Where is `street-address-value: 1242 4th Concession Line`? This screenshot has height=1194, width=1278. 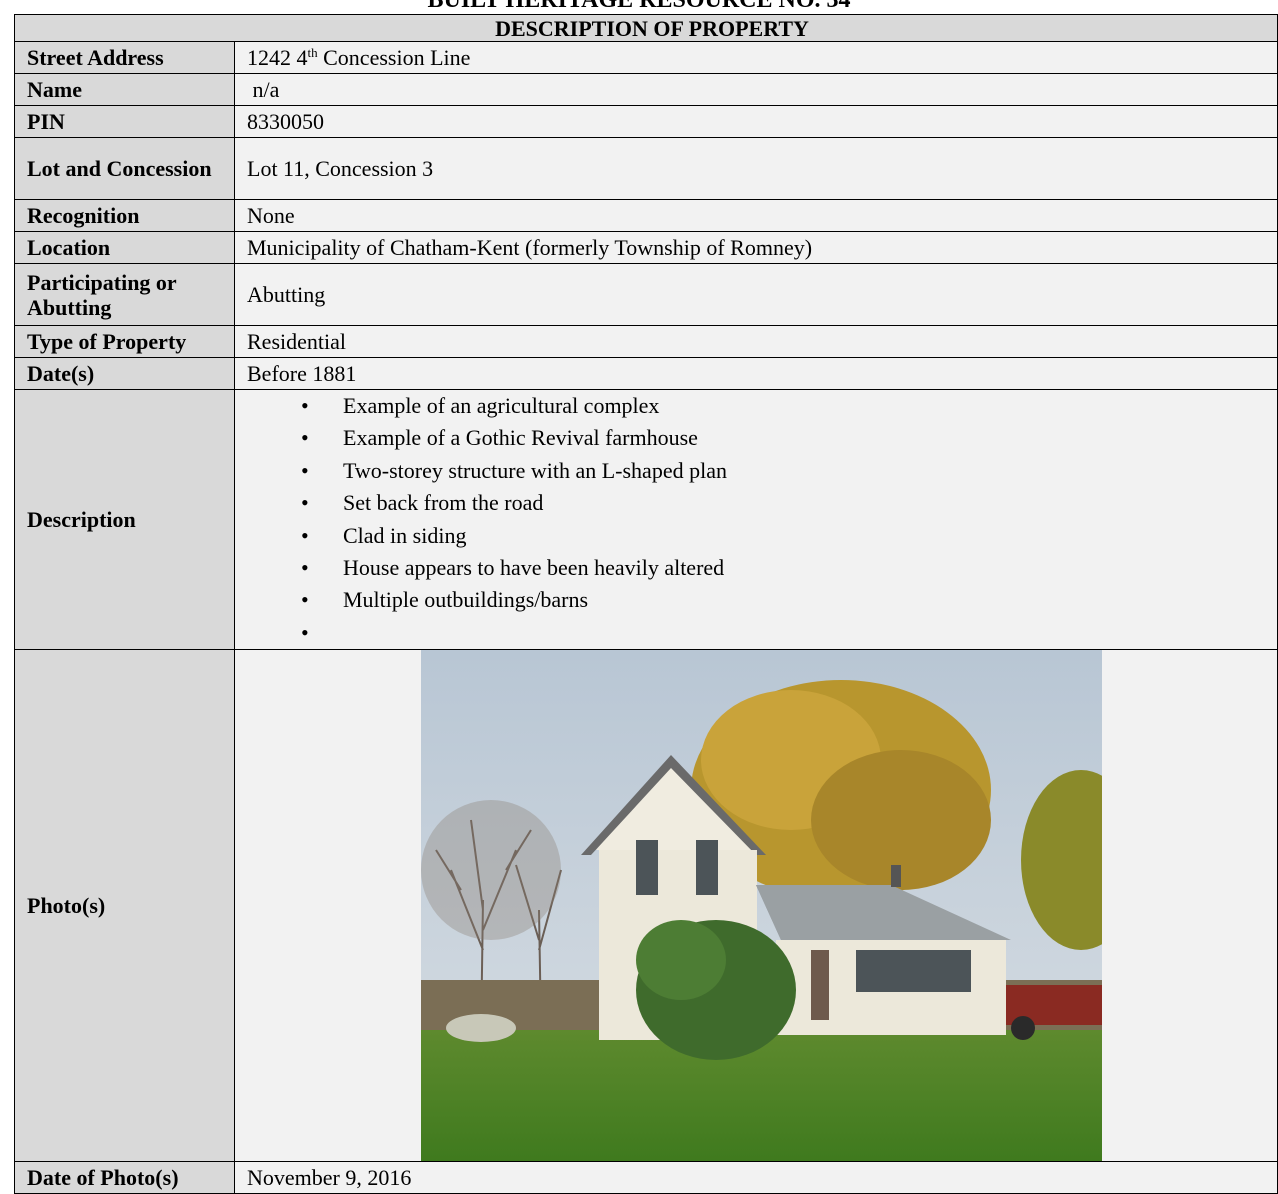 street-address-value: 1242 4th Concession Line is located at coordinates (756, 57).